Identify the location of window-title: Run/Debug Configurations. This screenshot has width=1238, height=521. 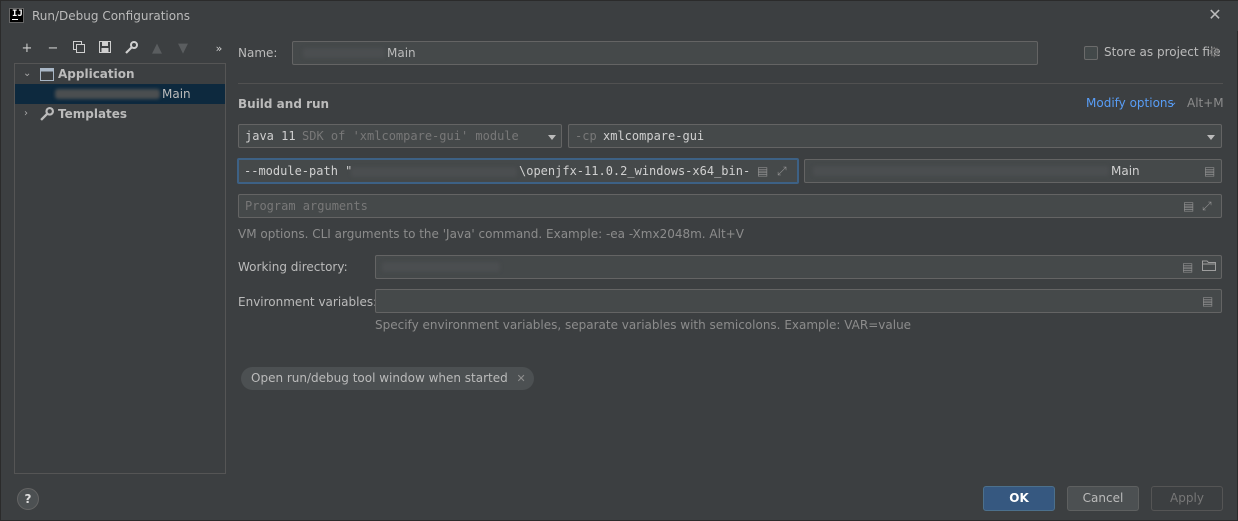
(111, 16).